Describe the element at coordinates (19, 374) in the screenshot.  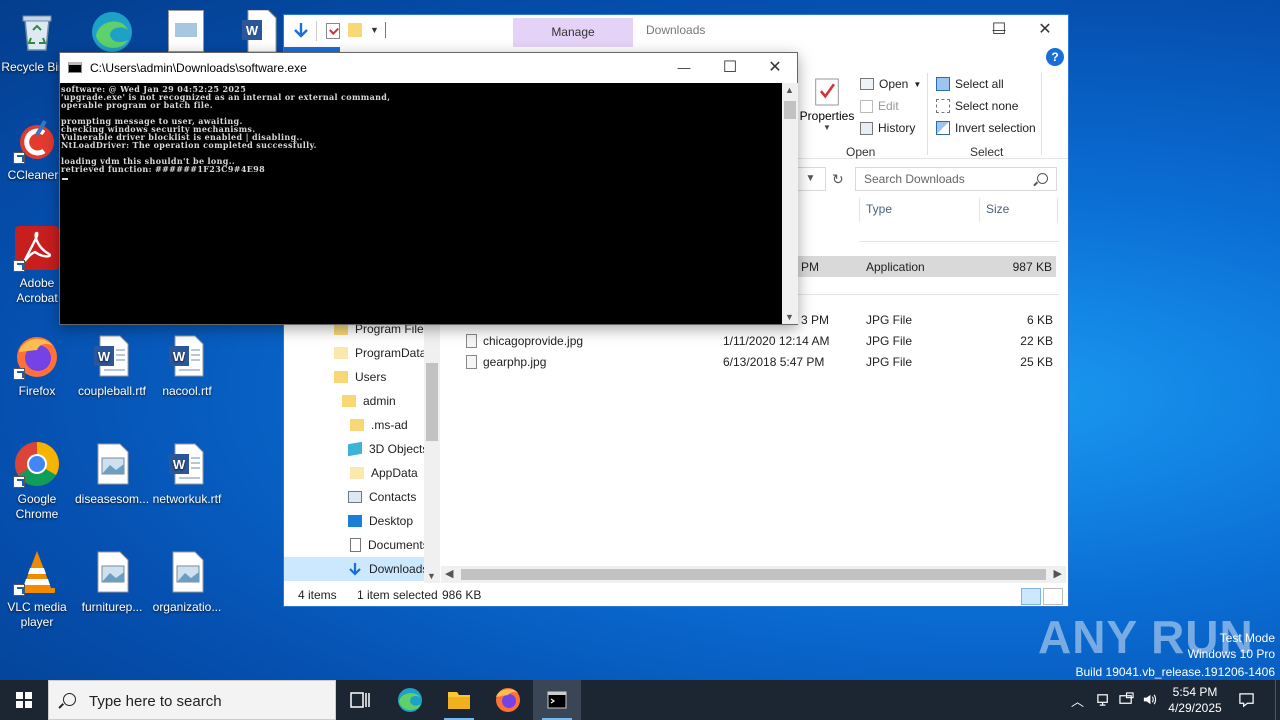
I see `shortcut-arrow-icon` at that location.